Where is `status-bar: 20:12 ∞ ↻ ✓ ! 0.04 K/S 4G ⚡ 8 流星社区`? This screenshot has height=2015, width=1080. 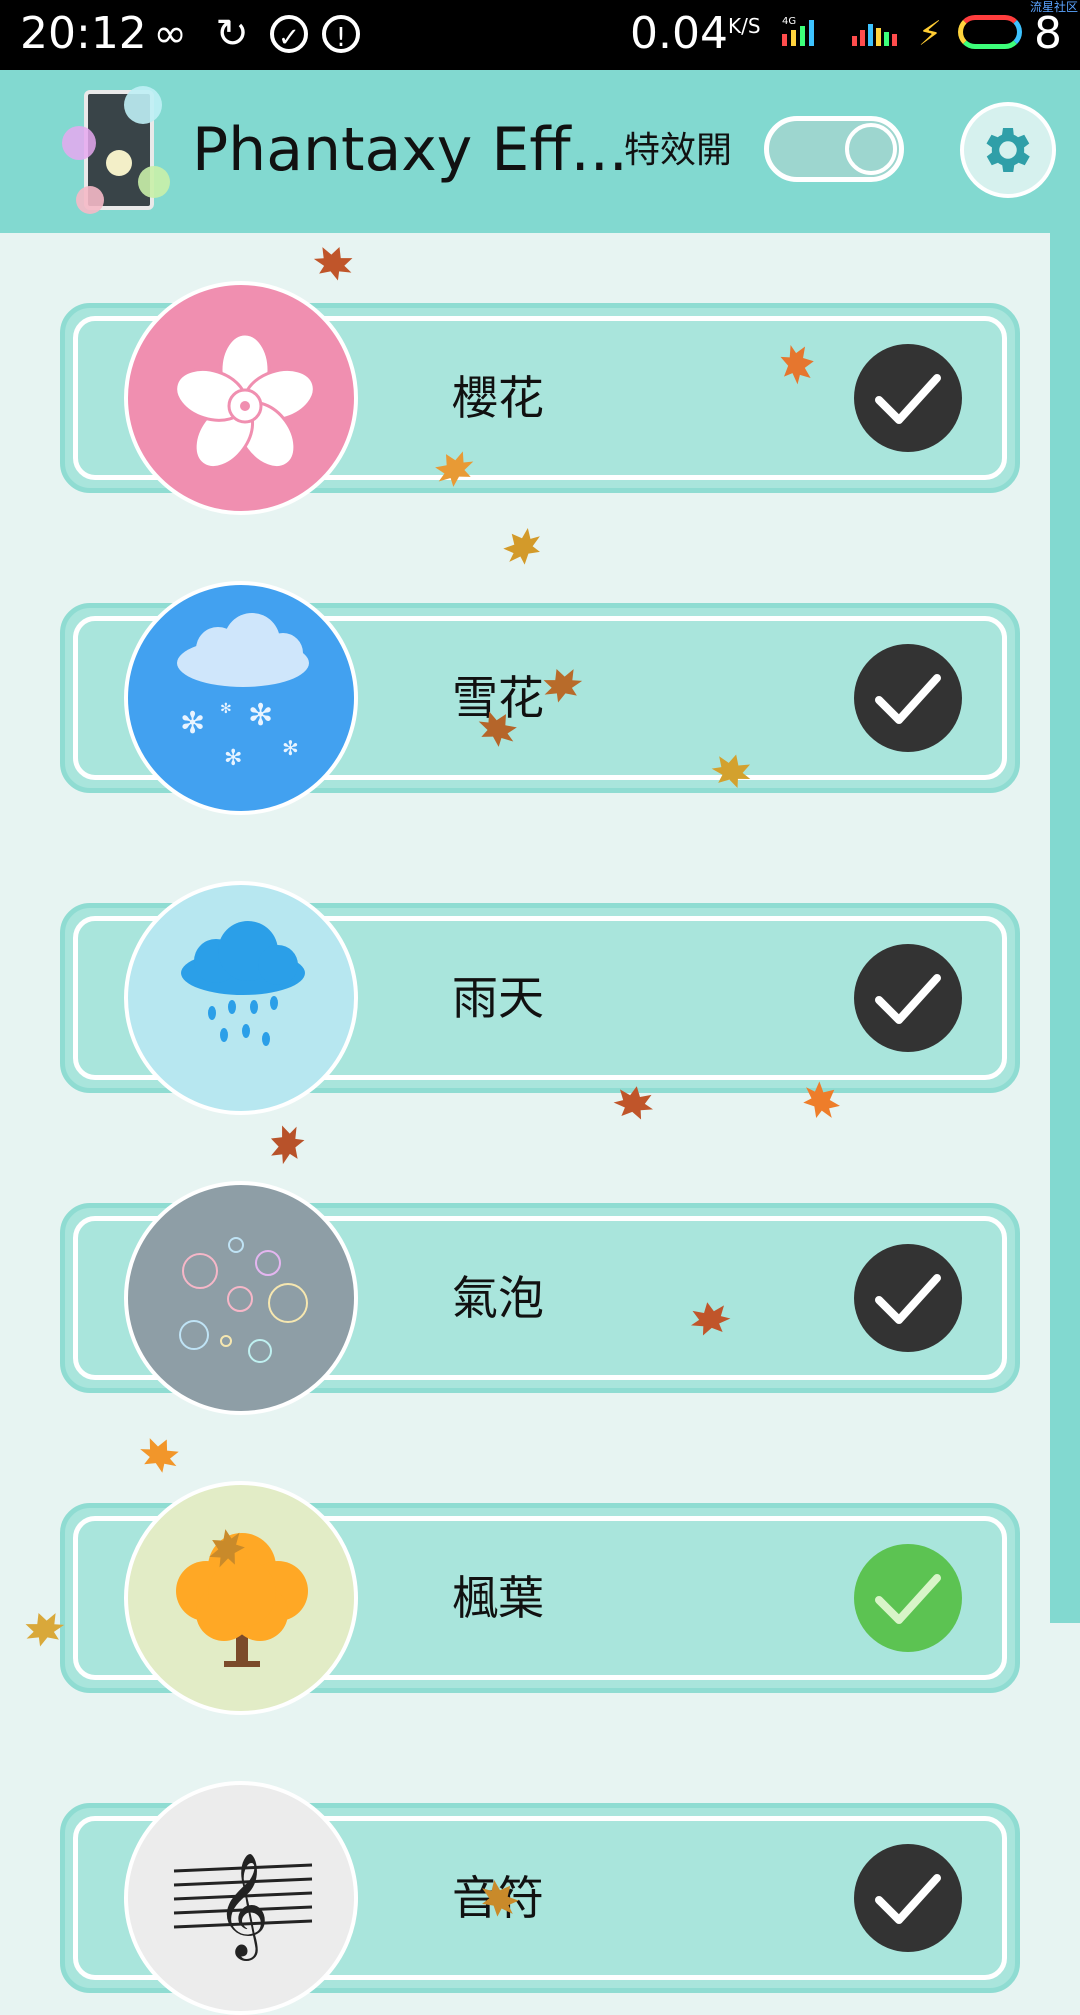
status-bar: 20:12 ∞ ↻ ✓ ! 0.04 K/S 4G ⚡ 8 流星社区 is located at coordinates (540, 35).